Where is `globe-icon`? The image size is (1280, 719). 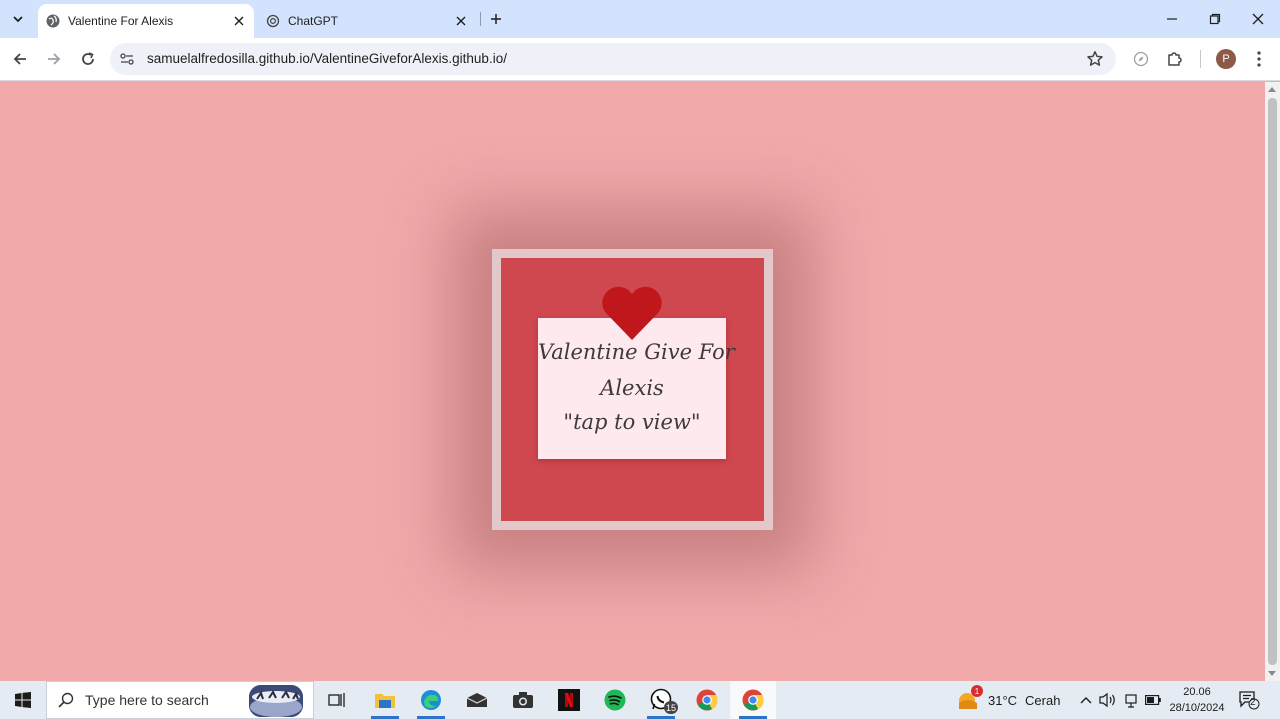
globe-icon is located at coordinates (53, 21).